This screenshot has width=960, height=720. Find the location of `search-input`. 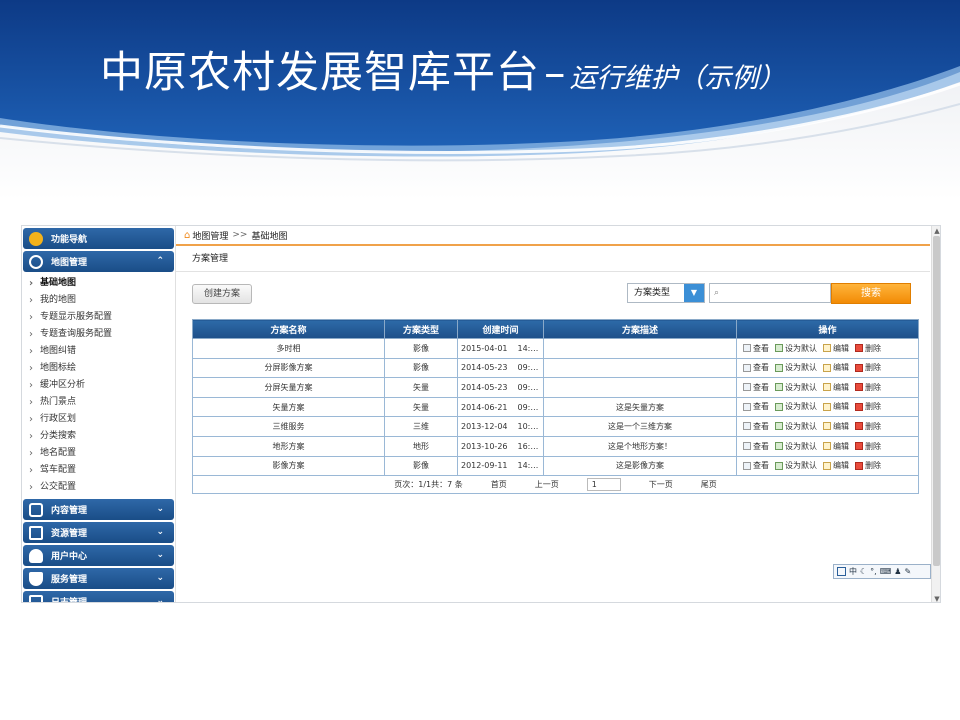

search-input is located at coordinates (770, 293).